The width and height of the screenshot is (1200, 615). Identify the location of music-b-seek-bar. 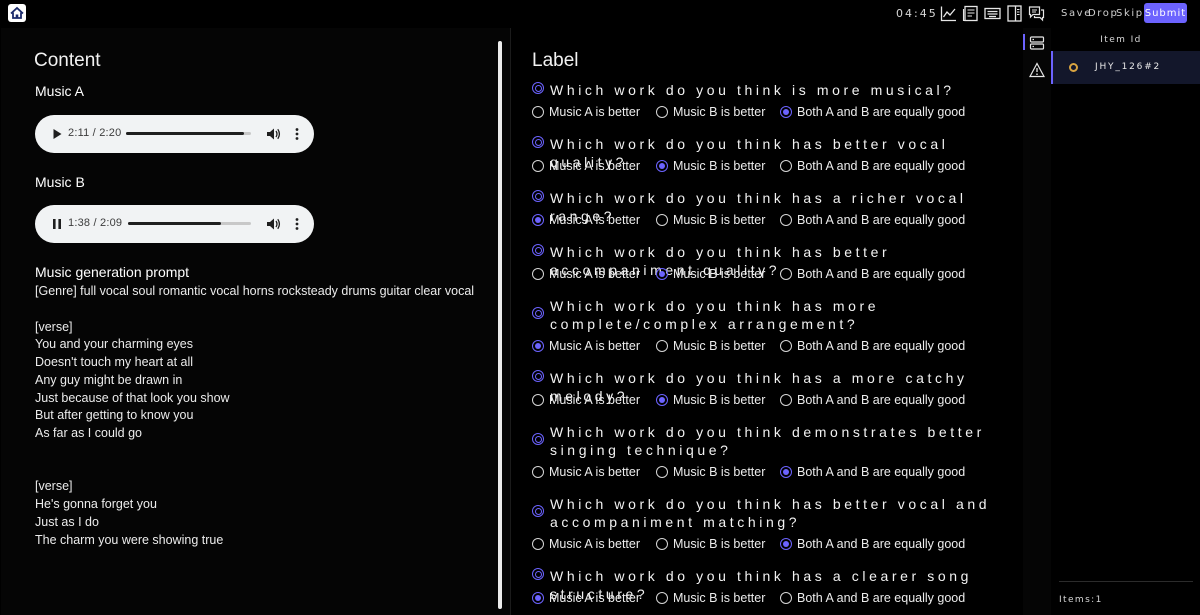
(189, 223).